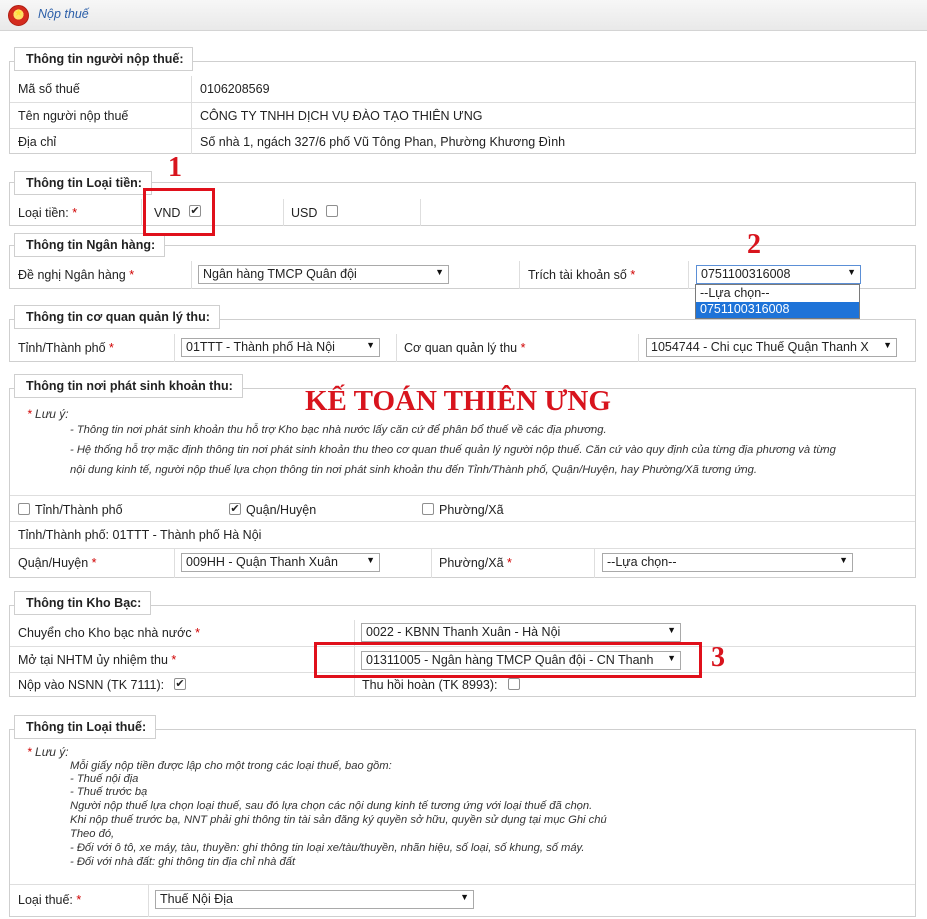 The height and width of the screenshot is (919, 927). Describe the element at coordinates (63, 14) in the screenshot. I see `page-title: Nộp thuế` at that location.